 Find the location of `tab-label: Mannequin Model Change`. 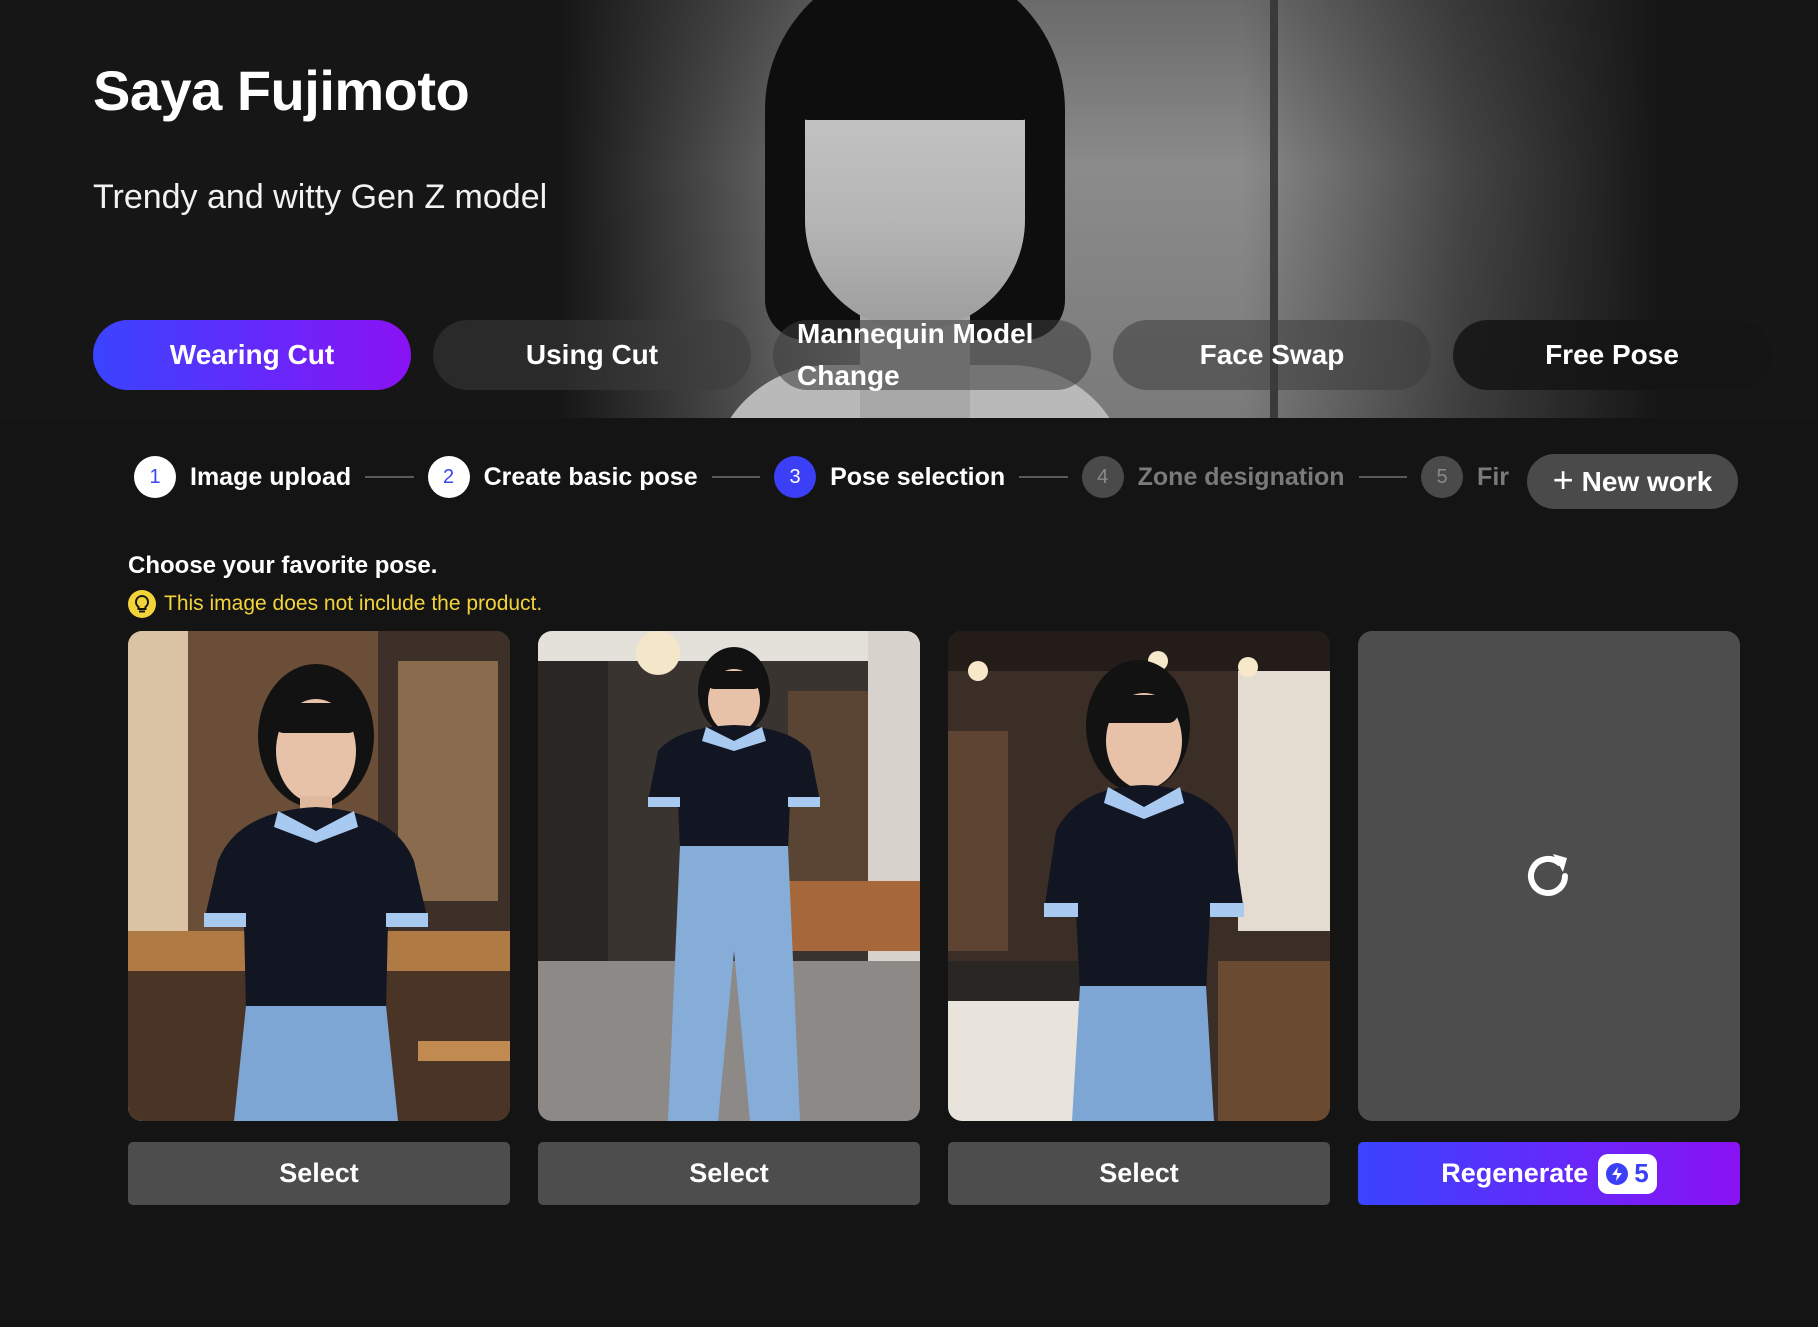

tab-label: Mannequin Model Change is located at coordinates (915, 354).